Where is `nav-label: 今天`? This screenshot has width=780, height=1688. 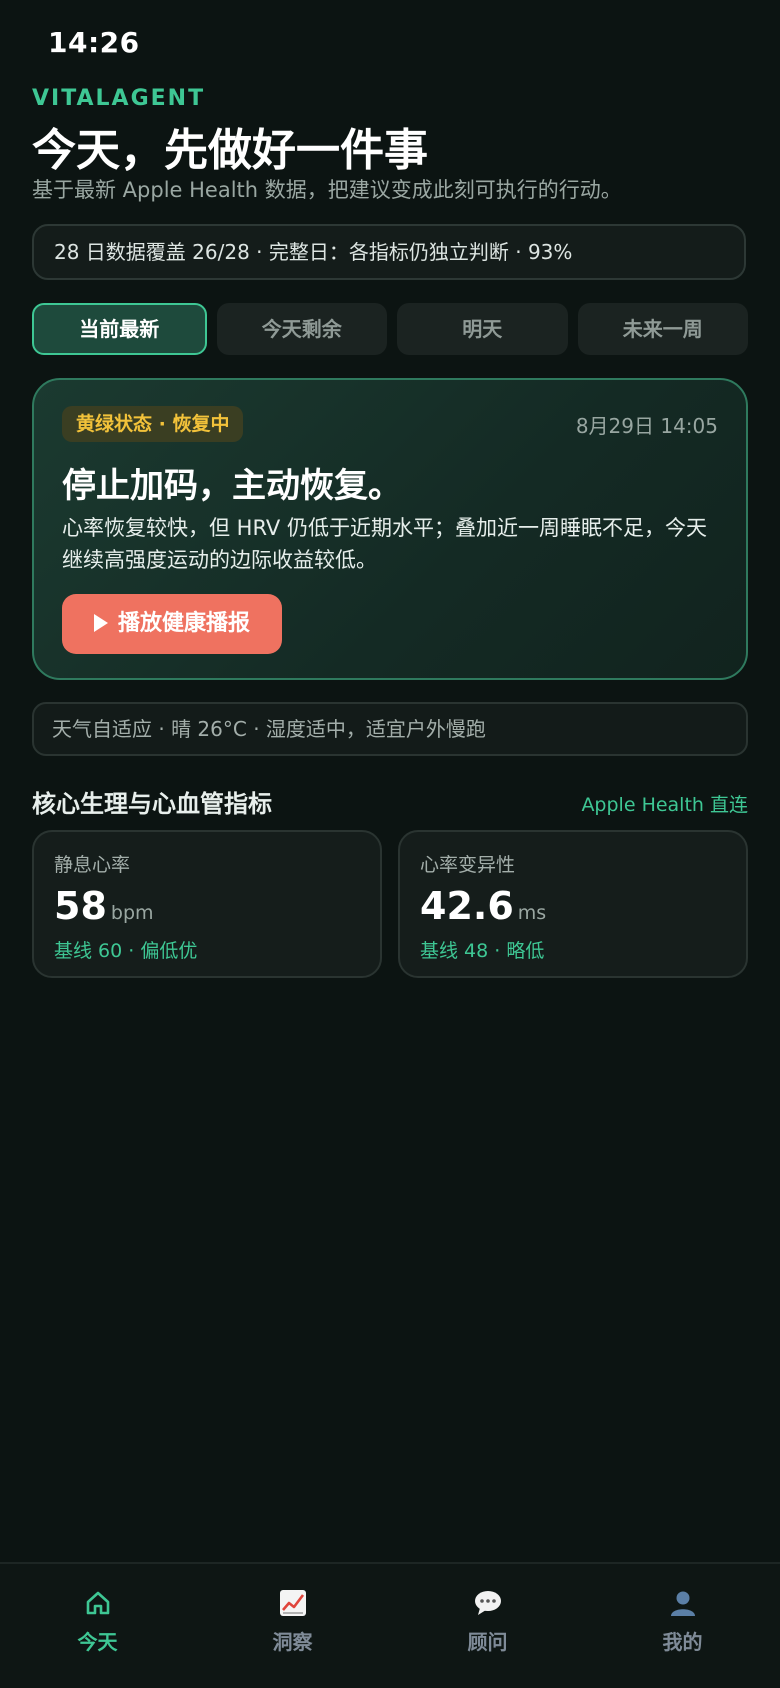 nav-label: 今天 is located at coordinates (97, 1642).